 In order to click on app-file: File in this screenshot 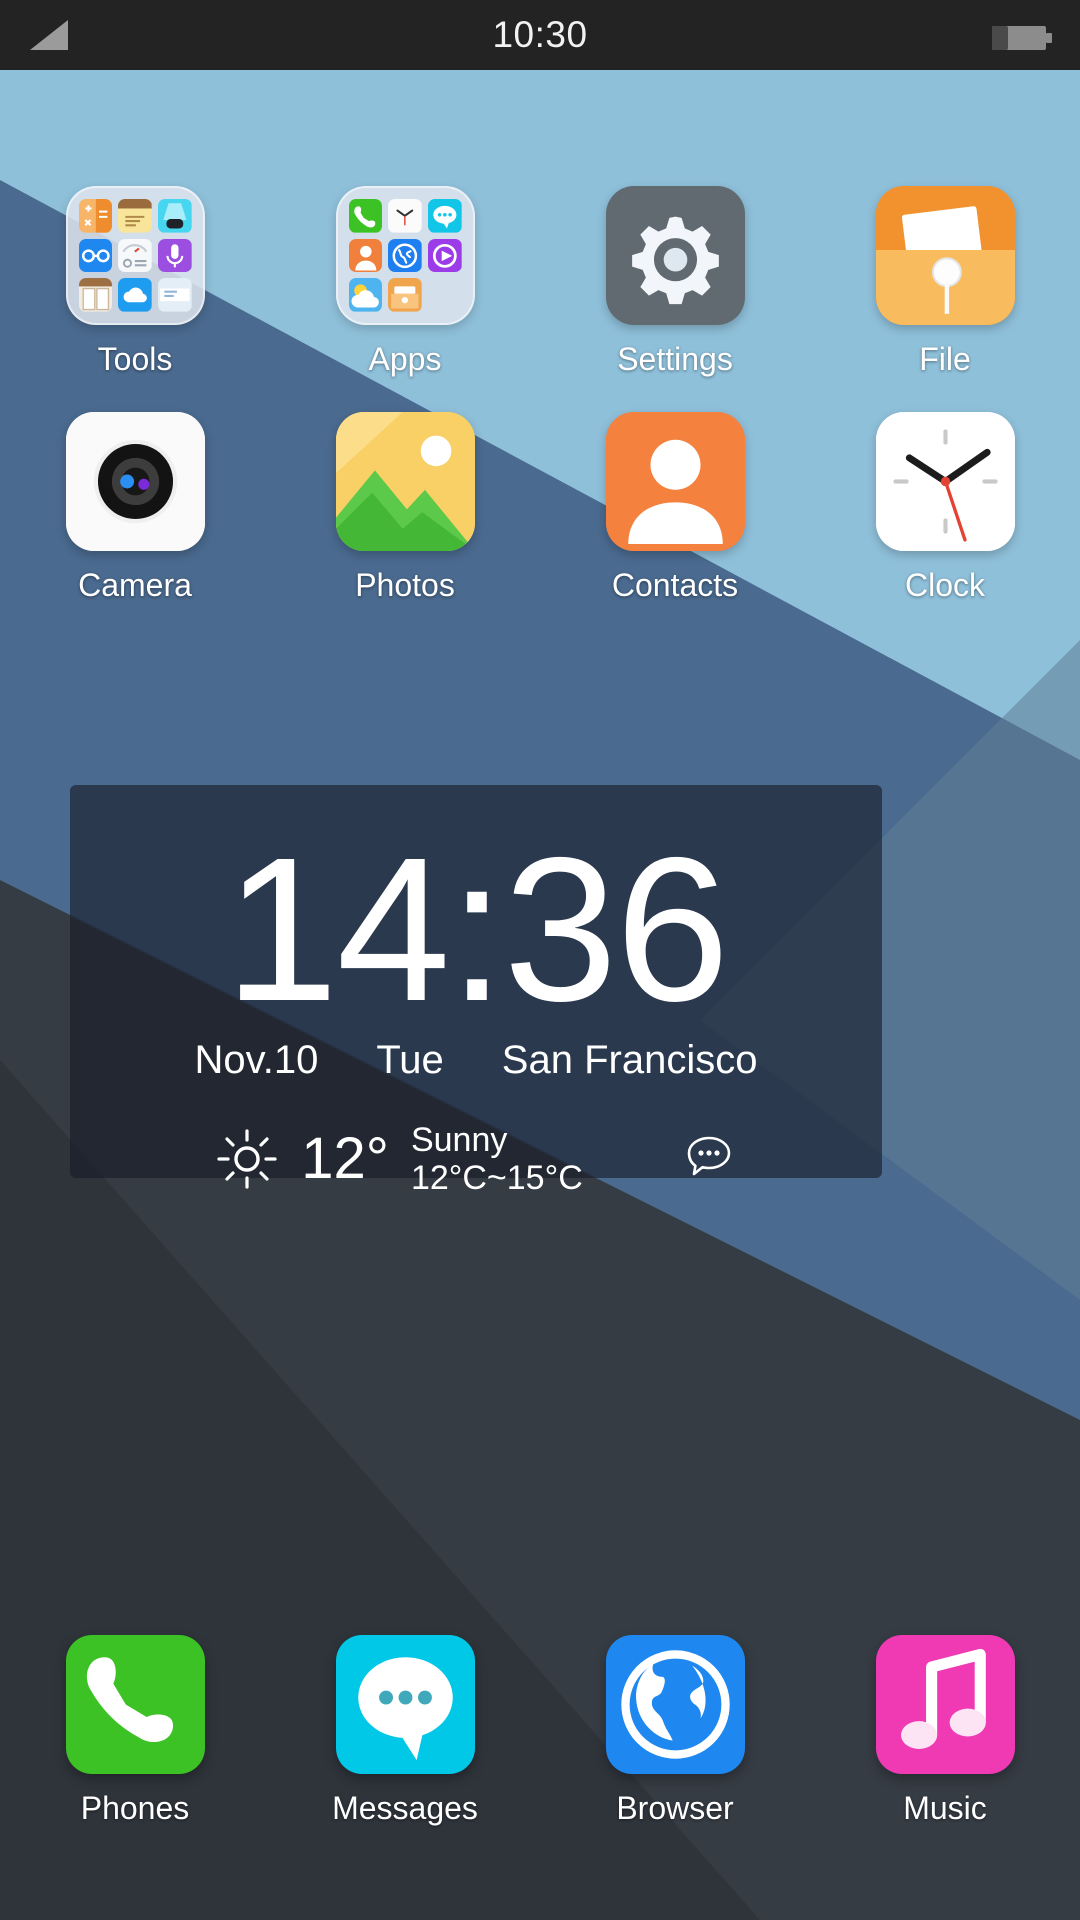, I will do `click(945, 282)`.